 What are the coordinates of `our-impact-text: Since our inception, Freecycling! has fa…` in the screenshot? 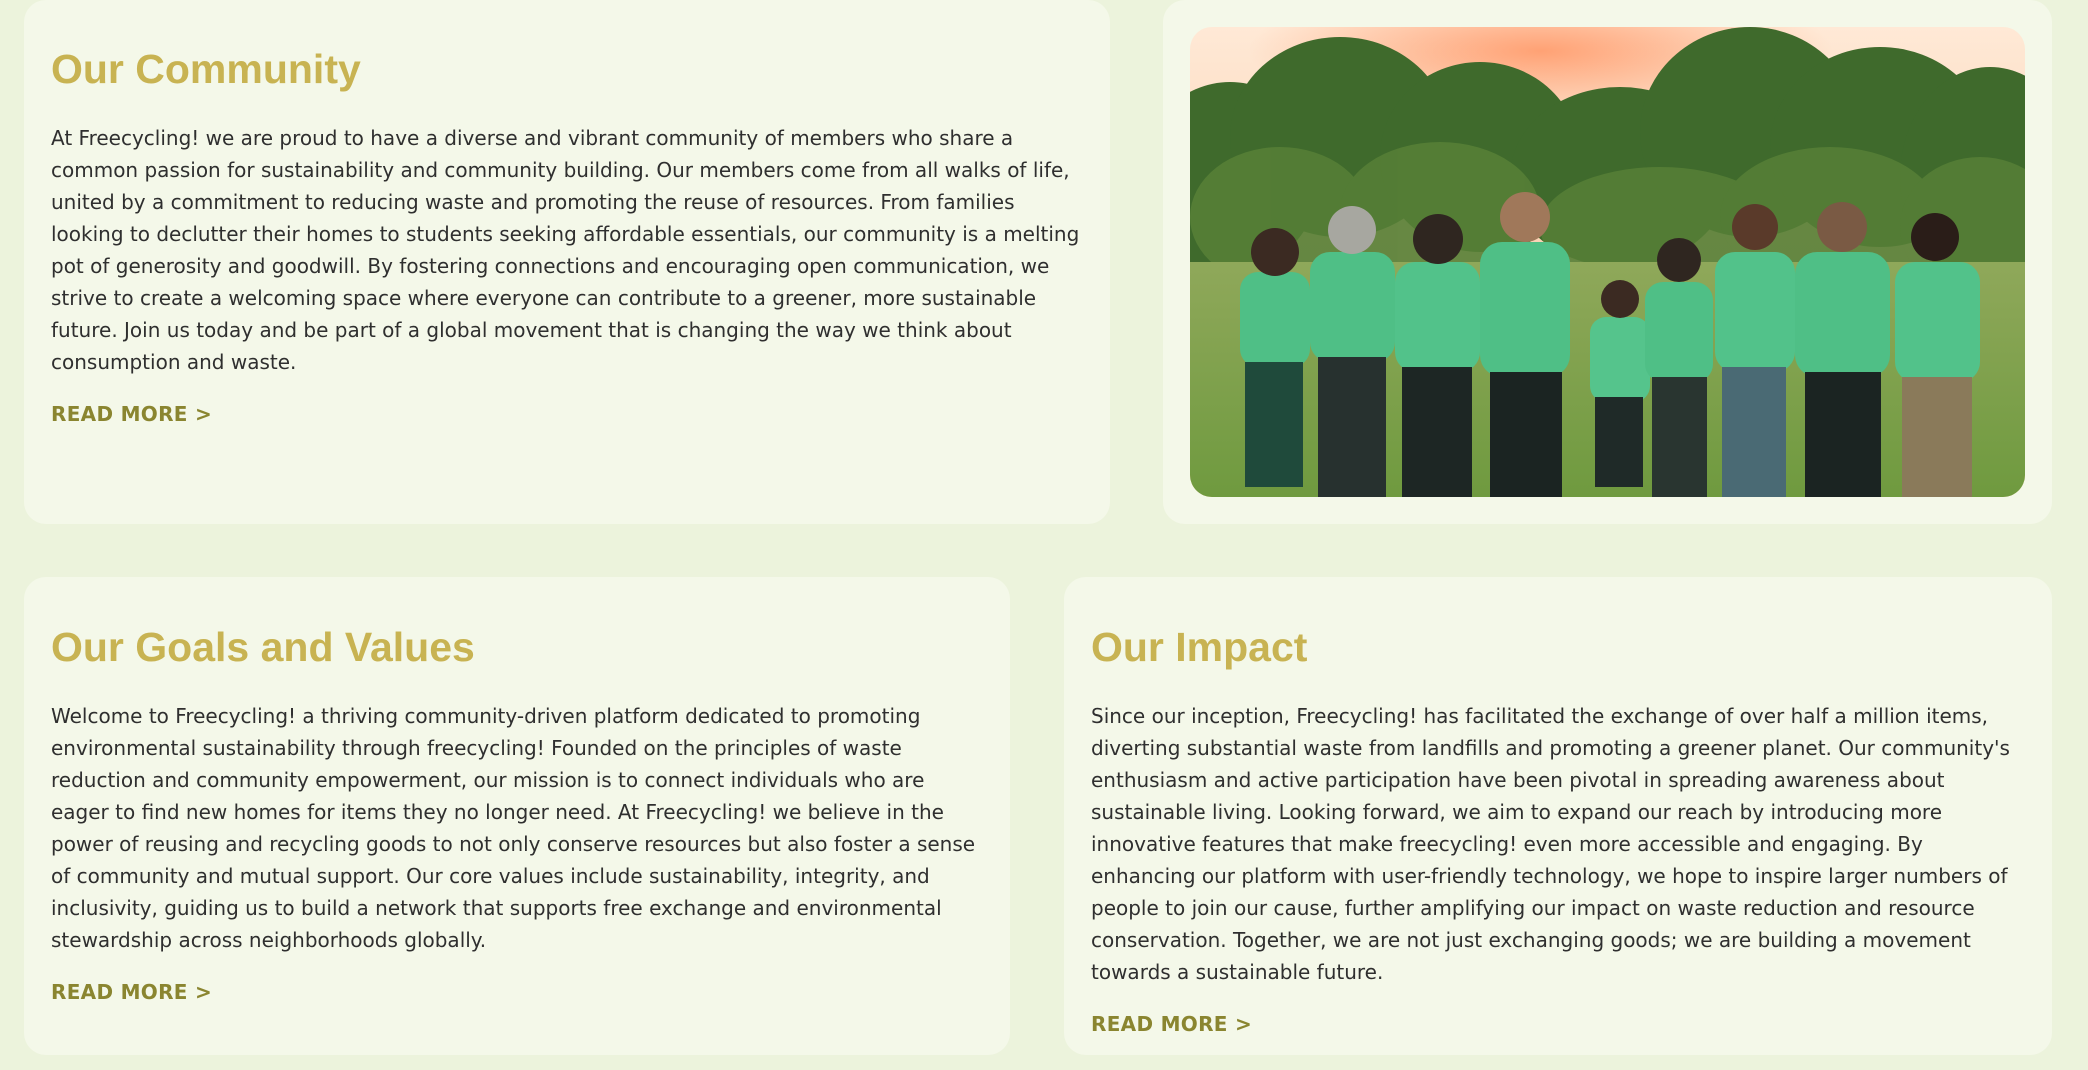 It's located at (1550, 844).